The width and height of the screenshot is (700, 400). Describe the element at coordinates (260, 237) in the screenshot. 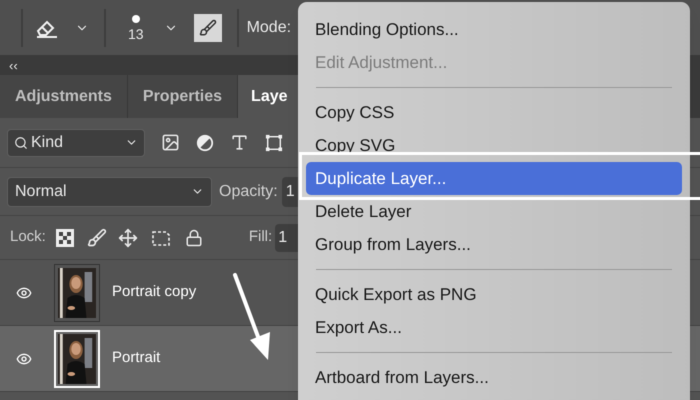

I see `fill-label: Fill:` at that location.